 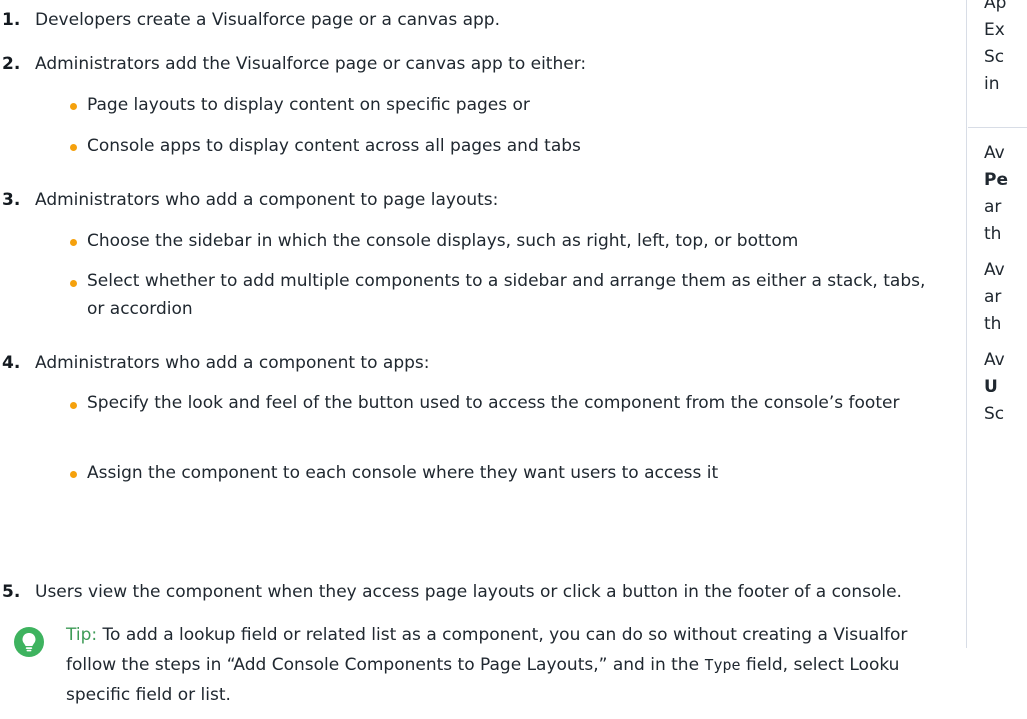 I want to click on sidebar-text: U, so click(x=991, y=387).